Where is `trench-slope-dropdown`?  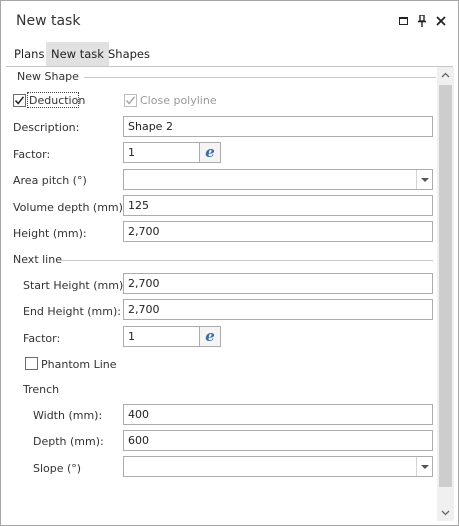 trench-slope-dropdown is located at coordinates (278, 466).